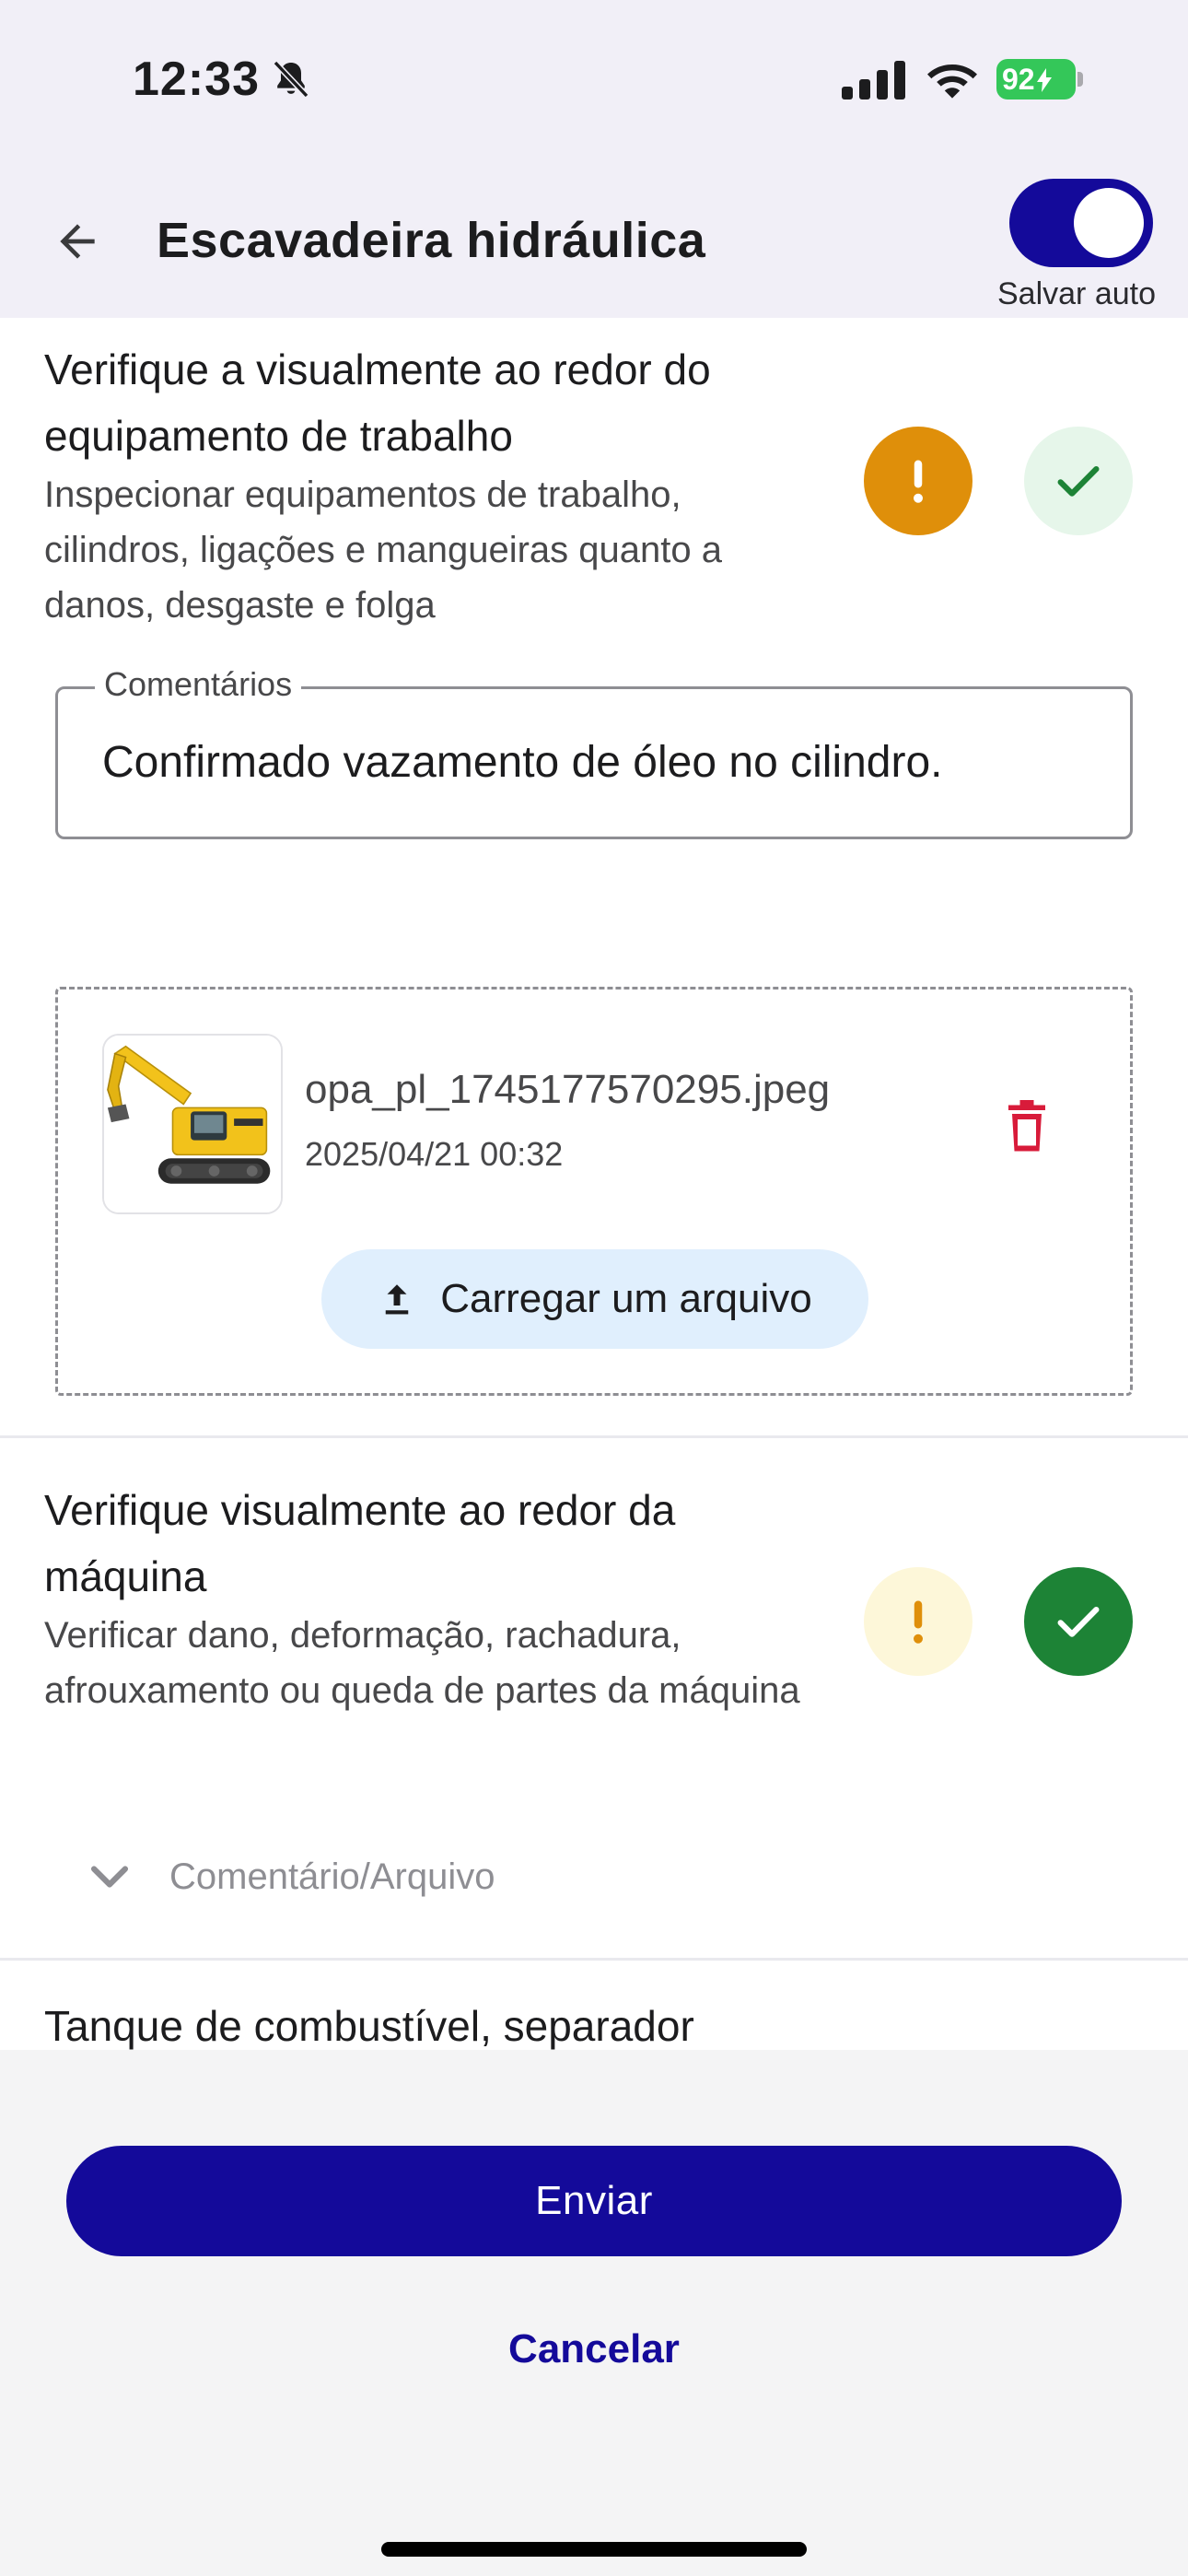  What do you see at coordinates (594, 2549) in the screenshot?
I see `home-indicator` at bounding box center [594, 2549].